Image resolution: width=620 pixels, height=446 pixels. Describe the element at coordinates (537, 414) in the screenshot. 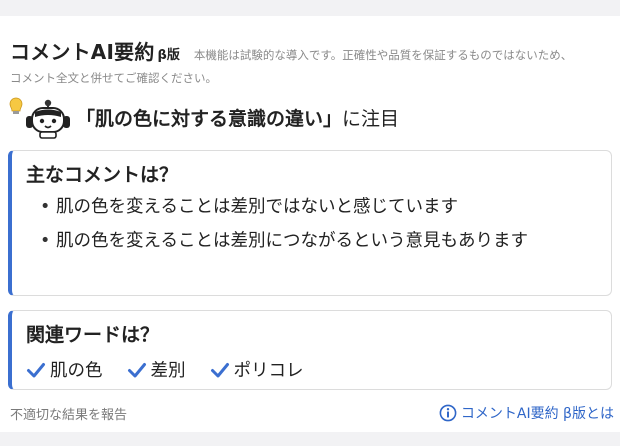

I see `about-link-label: コメントAI要約 β版とは` at that location.